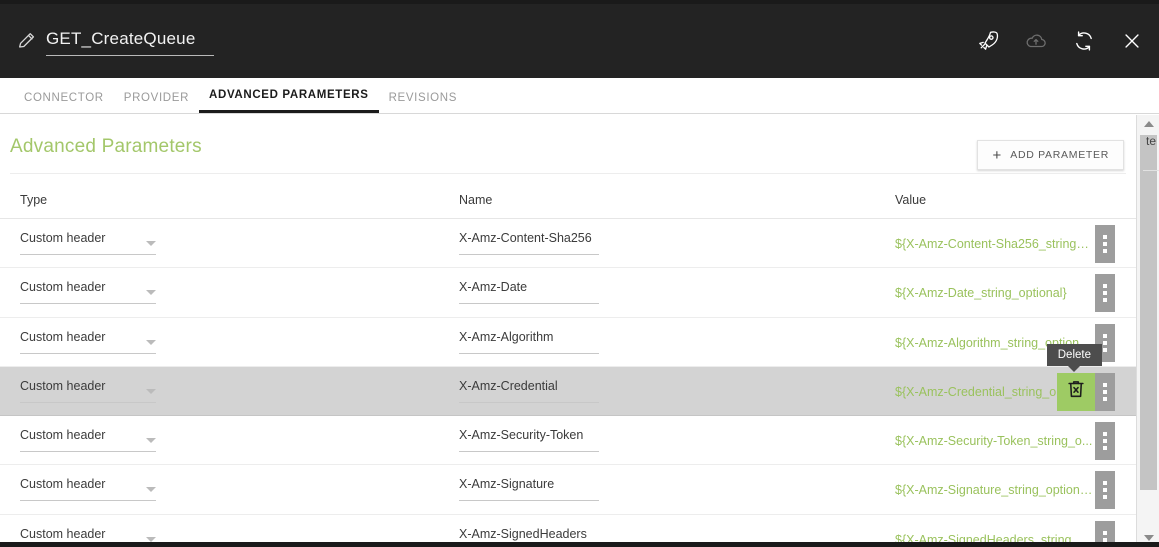 The height and width of the screenshot is (547, 1159). I want to click on parameter-name-value: X-Amz-SignedHeaders, so click(523, 533).